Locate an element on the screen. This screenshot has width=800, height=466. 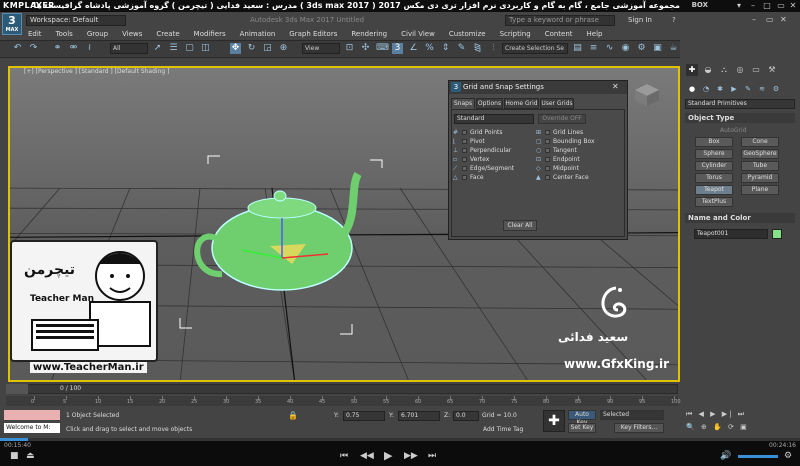
player-box-label: BOX is located at coordinates (700, 5).